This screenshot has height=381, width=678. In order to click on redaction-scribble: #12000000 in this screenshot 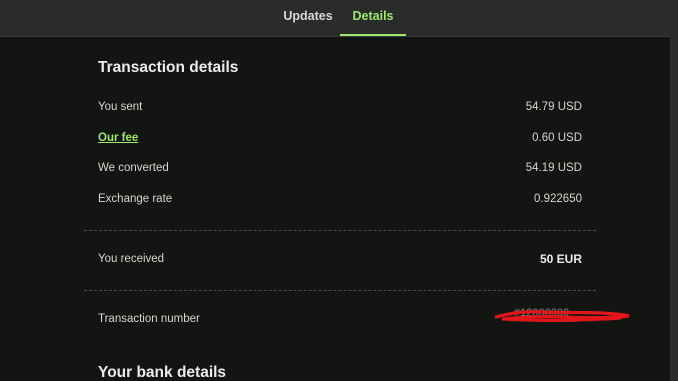, I will do `click(562, 315)`.